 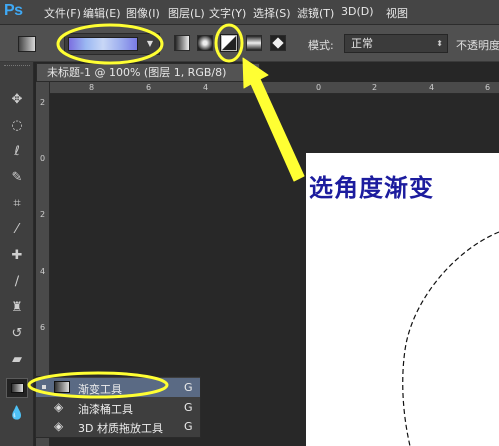 What do you see at coordinates (13, 10) in the screenshot?
I see `photoshop-logo: Ps` at bounding box center [13, 10].